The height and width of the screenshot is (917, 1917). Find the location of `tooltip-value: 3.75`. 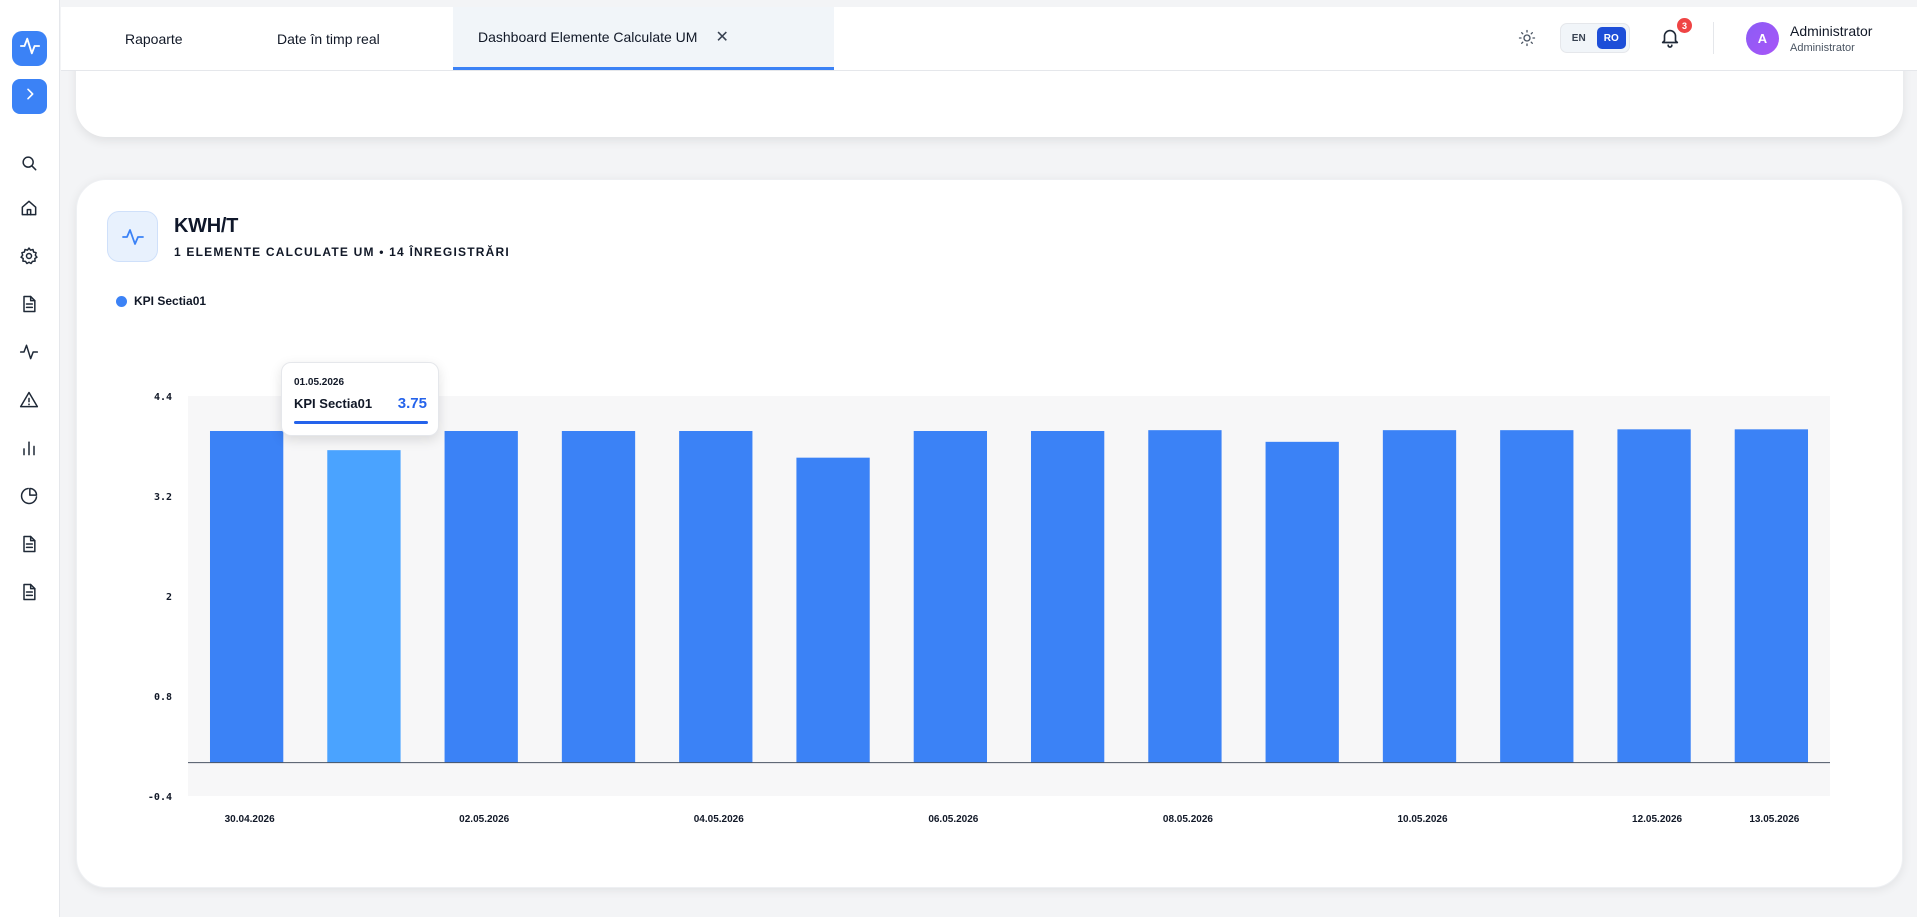

tooltip-value: 3.75 is located at coordinates (412, 403).